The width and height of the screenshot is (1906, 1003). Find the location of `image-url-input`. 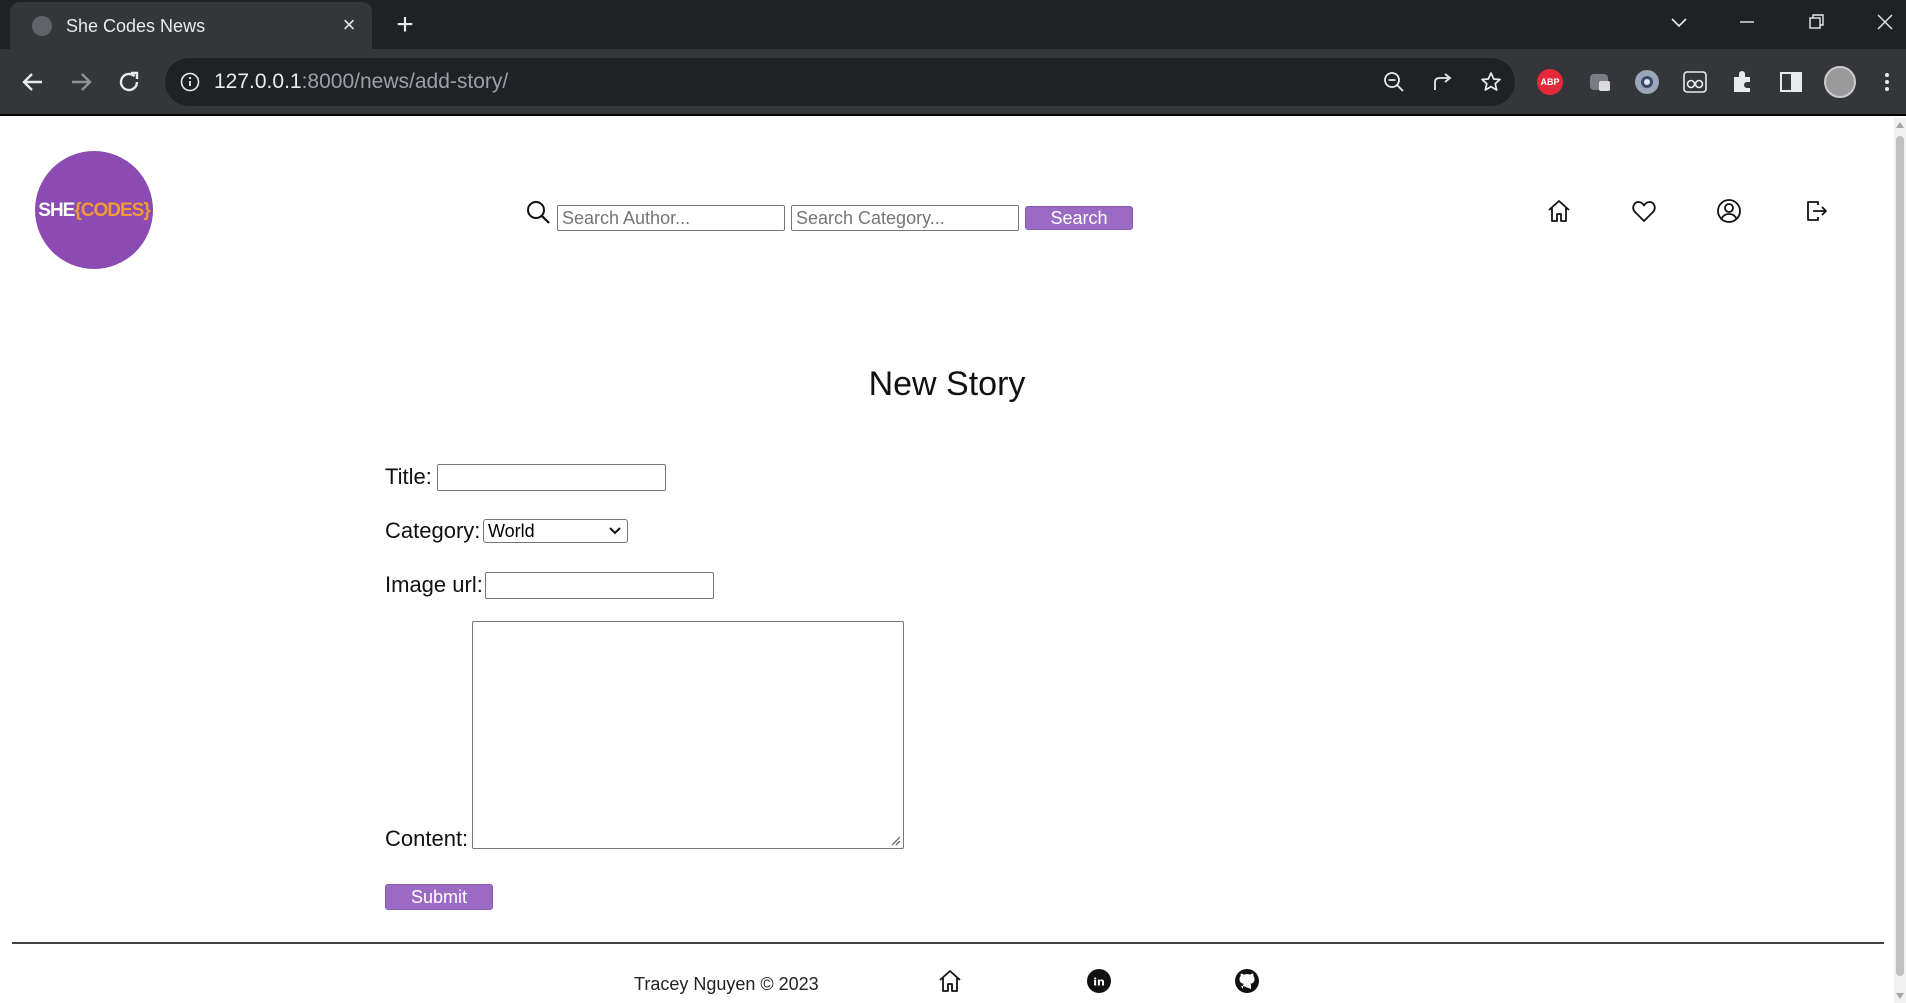

image-url-input is located at coordinates (599, 585).